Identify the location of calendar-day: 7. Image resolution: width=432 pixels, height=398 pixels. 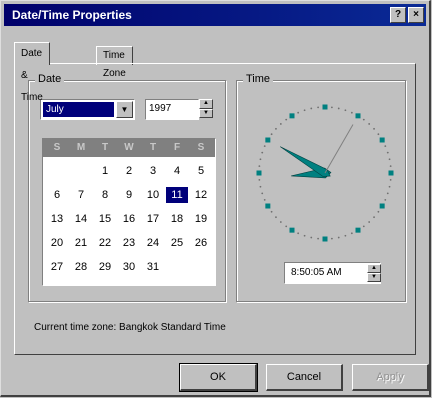
(81, 195).